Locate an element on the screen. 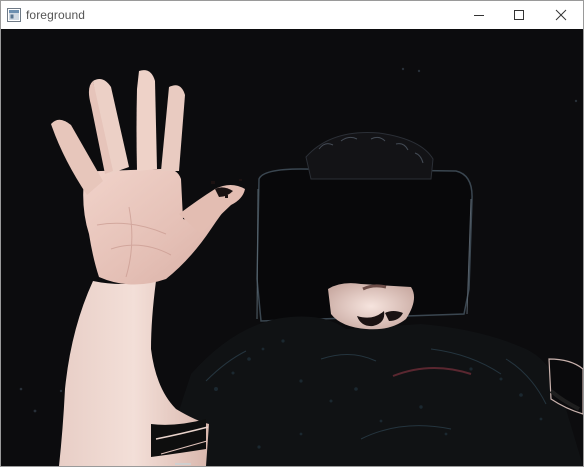 This screenshot has height=467, width=584. maximize-button is located at coordinates (519, 15).